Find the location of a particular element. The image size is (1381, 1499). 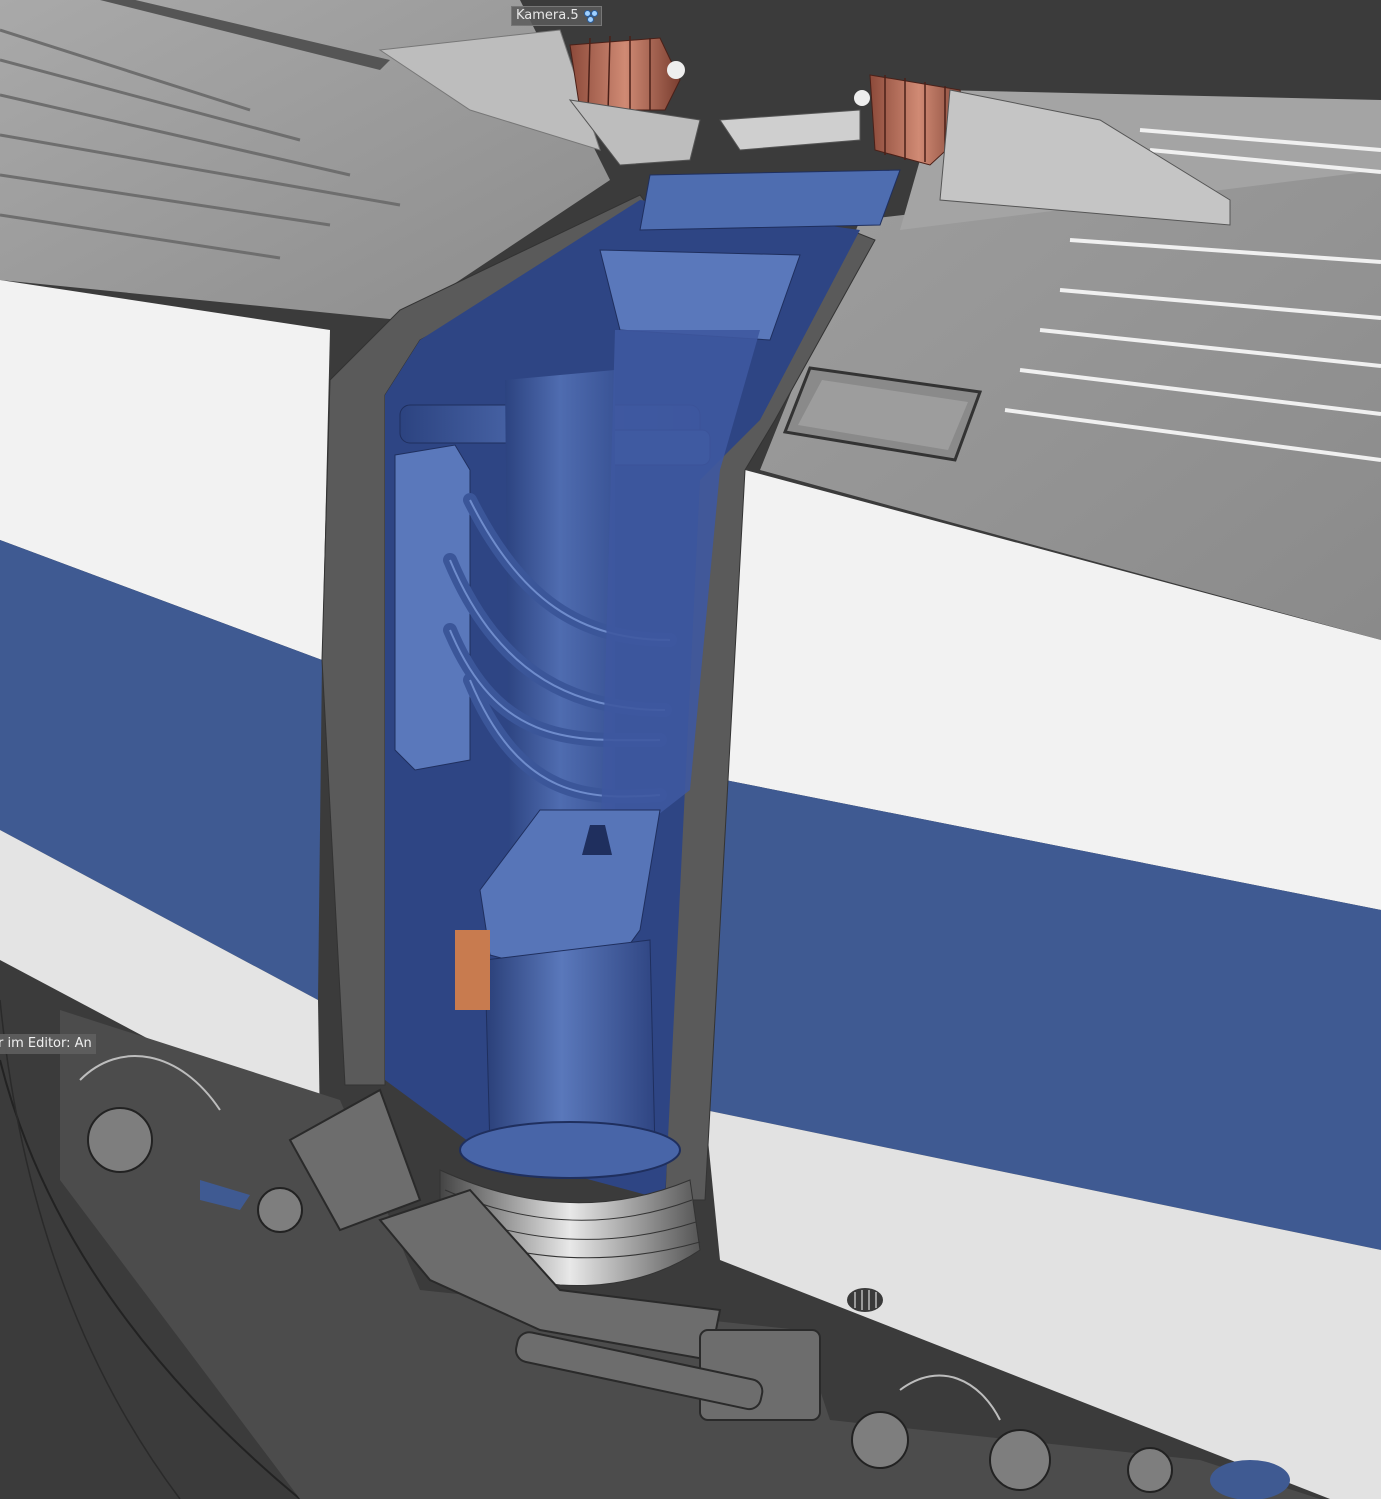

camera-label: Kamera.5 is located at coordinates (556, 16).